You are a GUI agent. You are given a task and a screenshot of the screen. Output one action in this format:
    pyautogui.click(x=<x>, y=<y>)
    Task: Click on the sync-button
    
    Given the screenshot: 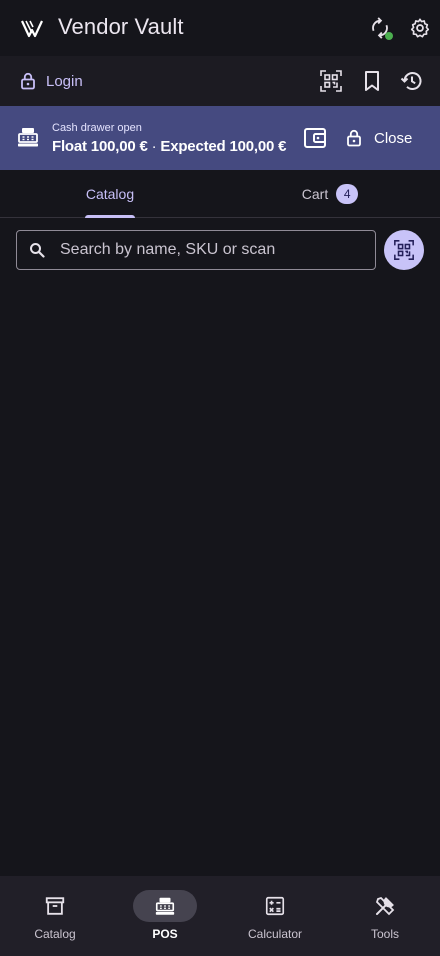 What is the action you would take?
    pyautogui.click(x=380, y=28)
    